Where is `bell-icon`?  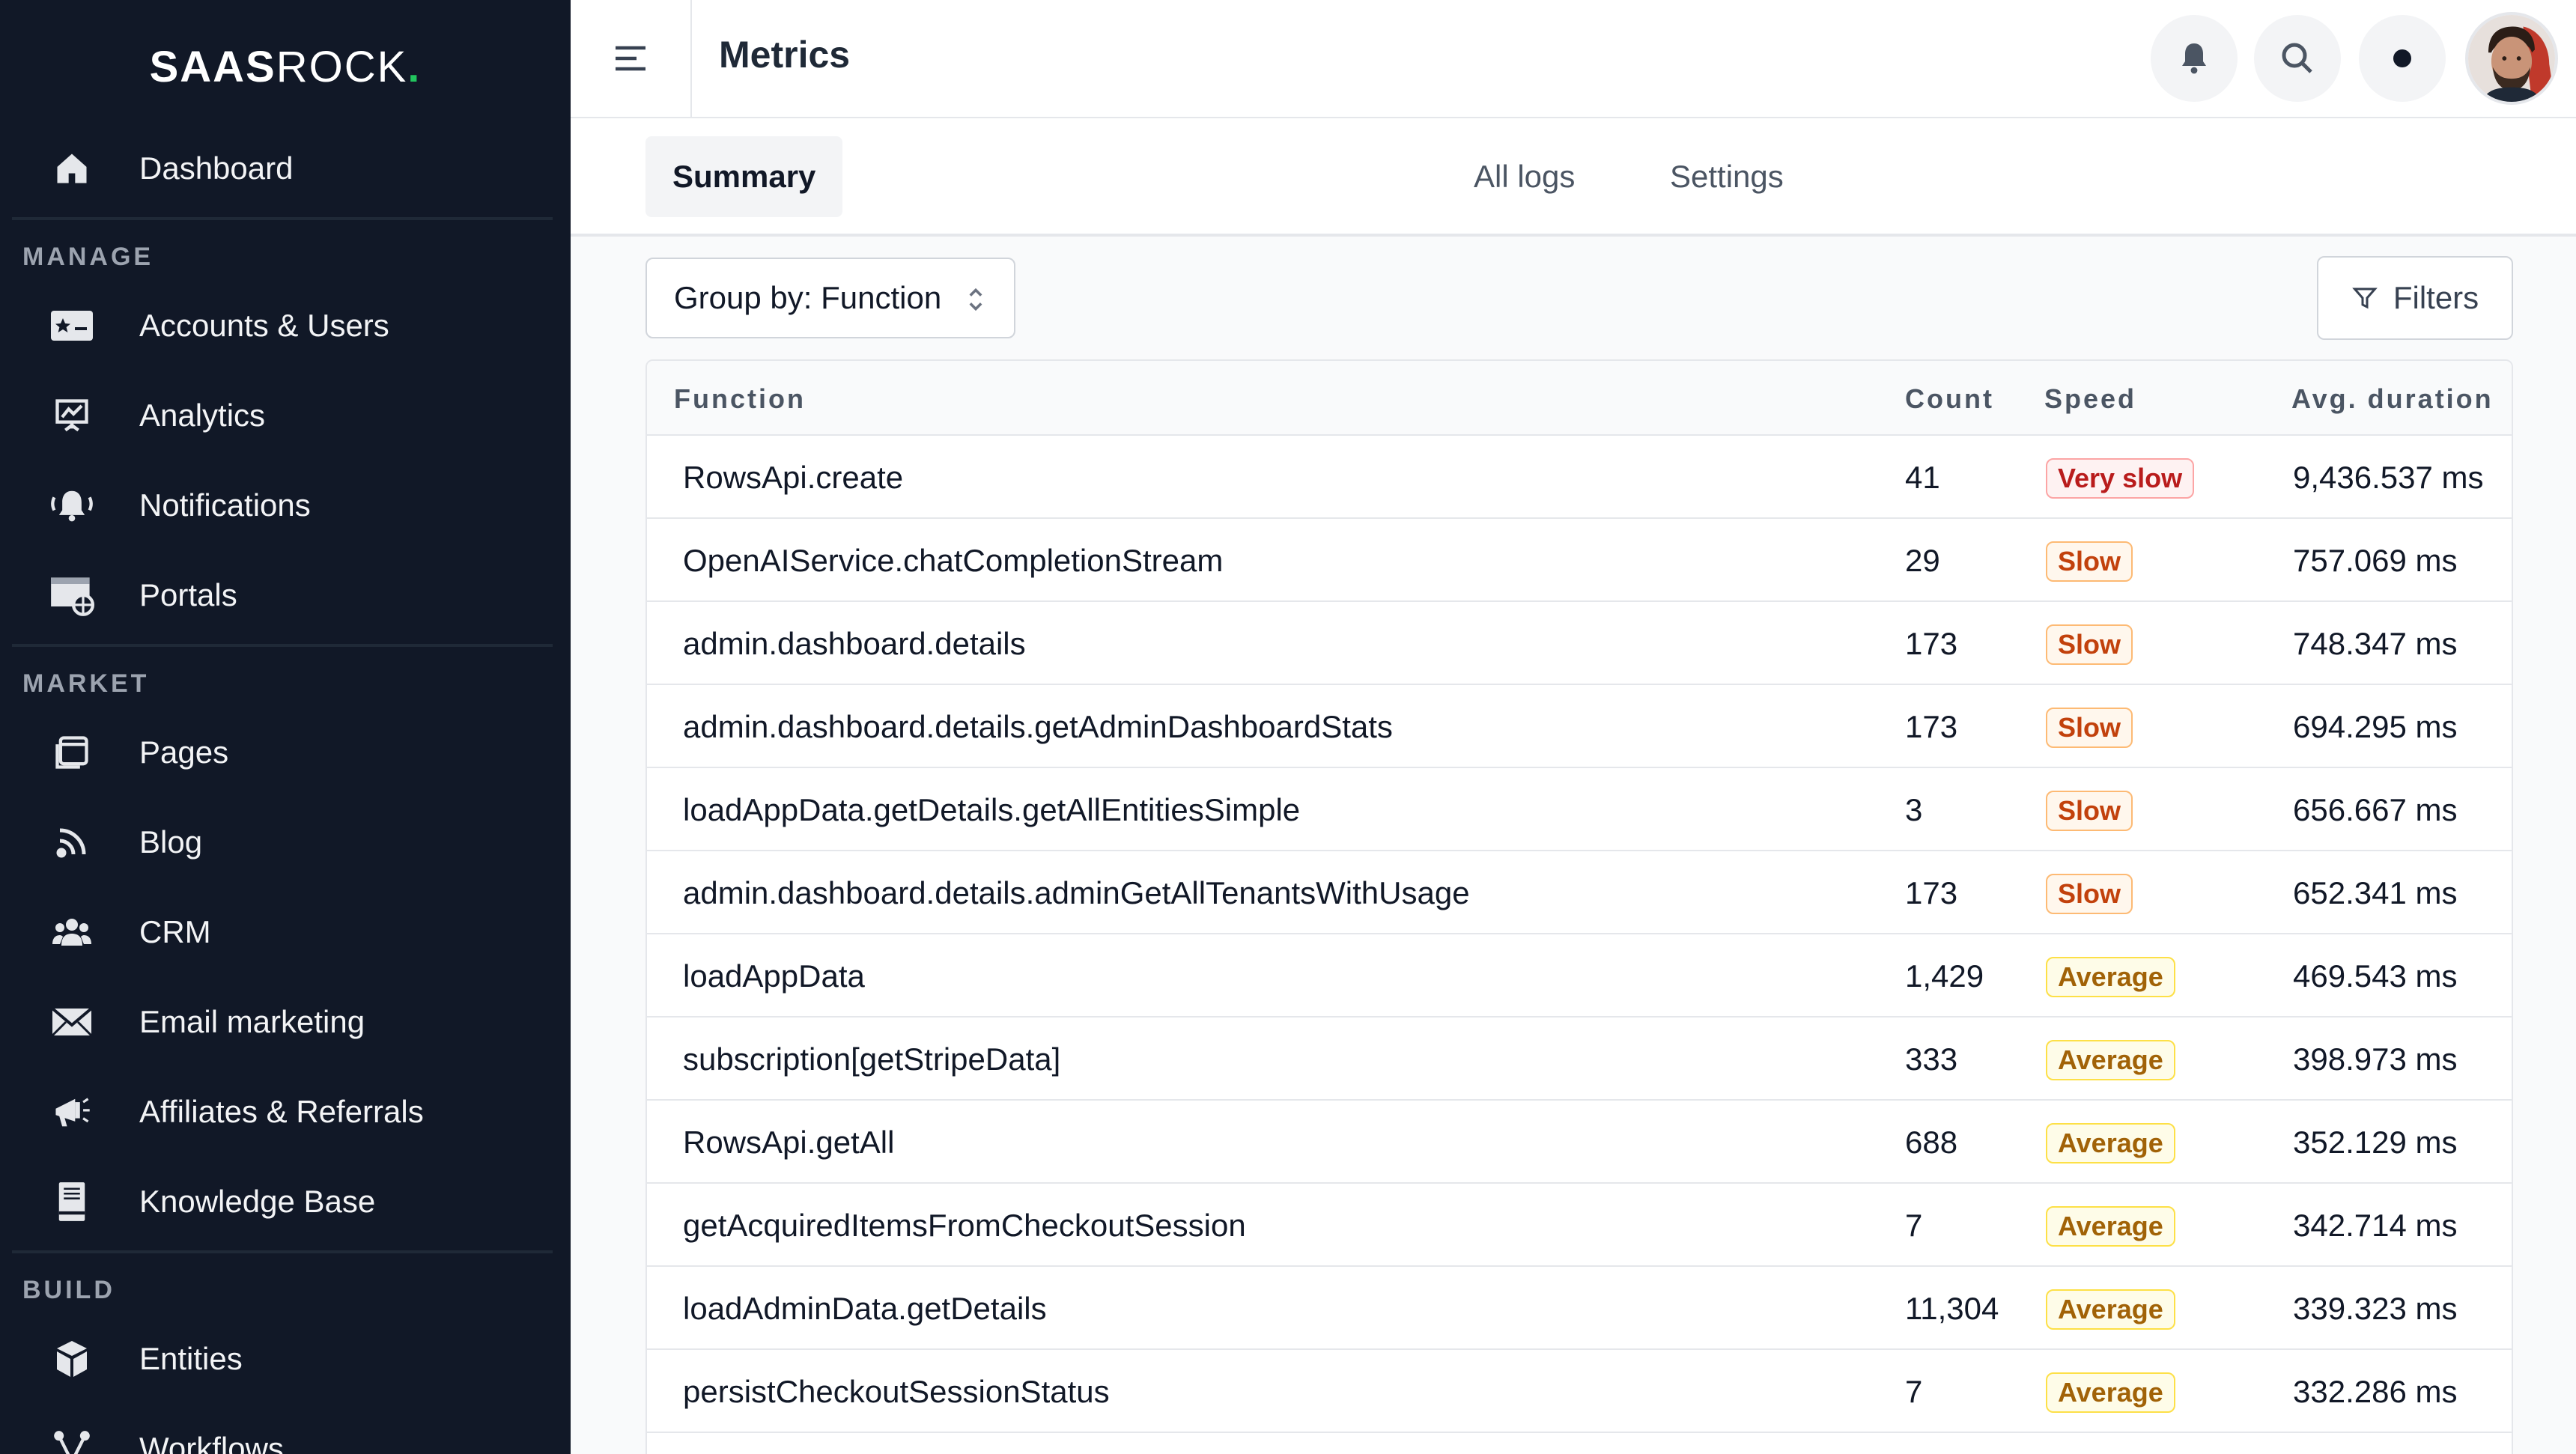 bell-icon is located at coordinates (2194, 58).